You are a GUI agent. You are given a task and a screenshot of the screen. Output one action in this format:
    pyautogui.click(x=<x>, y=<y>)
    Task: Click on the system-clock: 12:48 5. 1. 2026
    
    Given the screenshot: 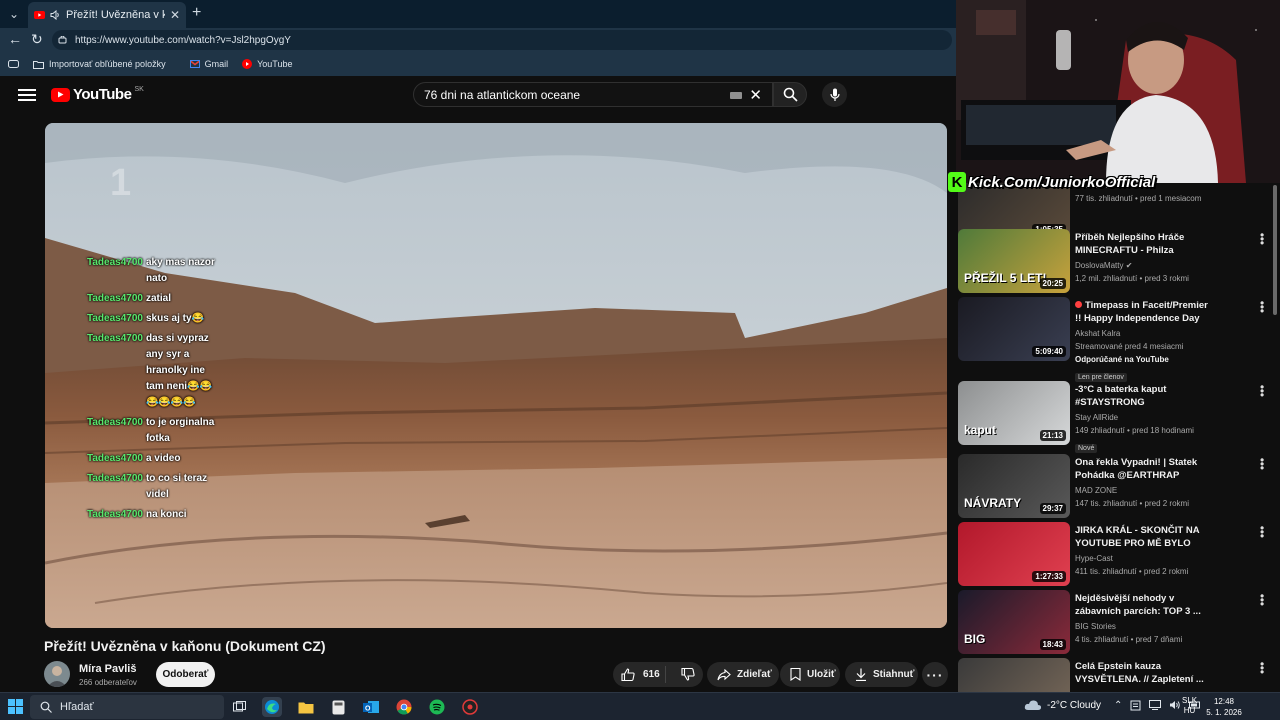 What is the action you would take?
    pyautogui.click(x=1224, y=707)
    